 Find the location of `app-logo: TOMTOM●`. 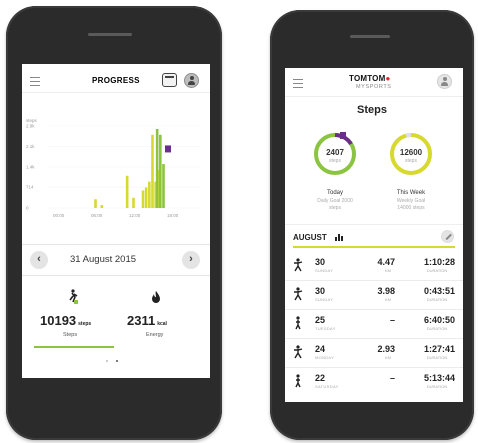

app-logo: TOMTOM● is located at coordinates (370, 78).